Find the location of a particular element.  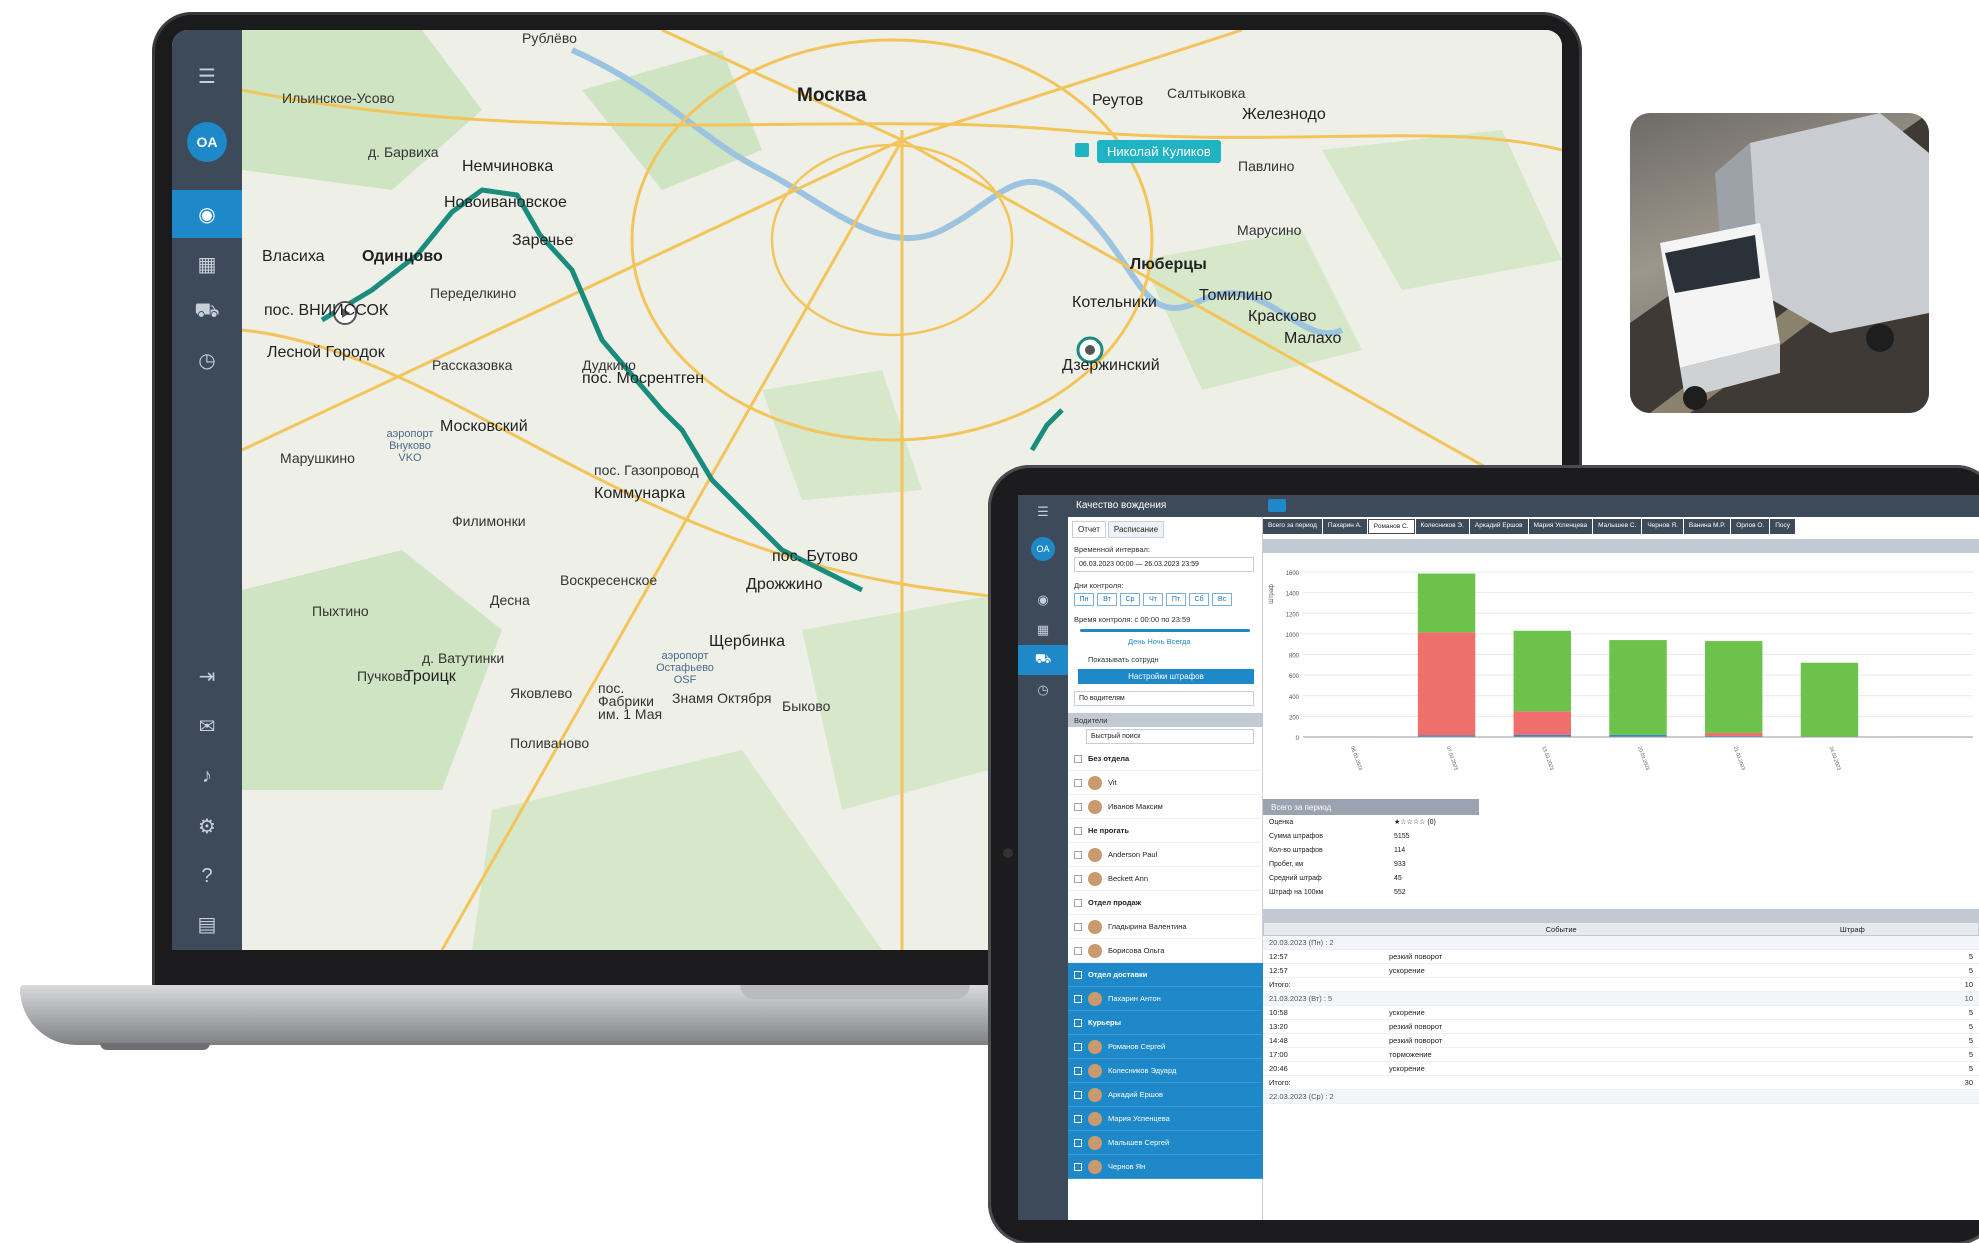

driver-group: Без отдела is located at coordinates (1165, 759).